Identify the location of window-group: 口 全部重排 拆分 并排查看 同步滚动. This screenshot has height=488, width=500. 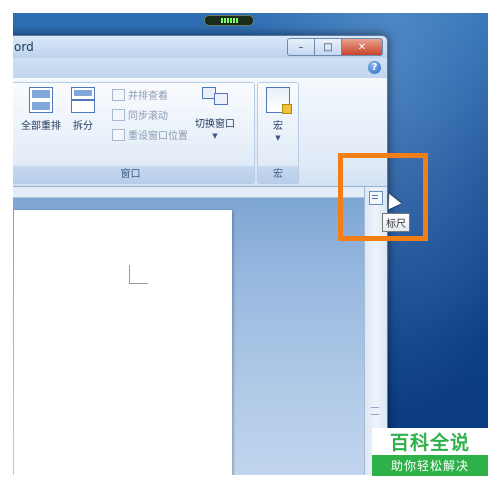
(134, 133).